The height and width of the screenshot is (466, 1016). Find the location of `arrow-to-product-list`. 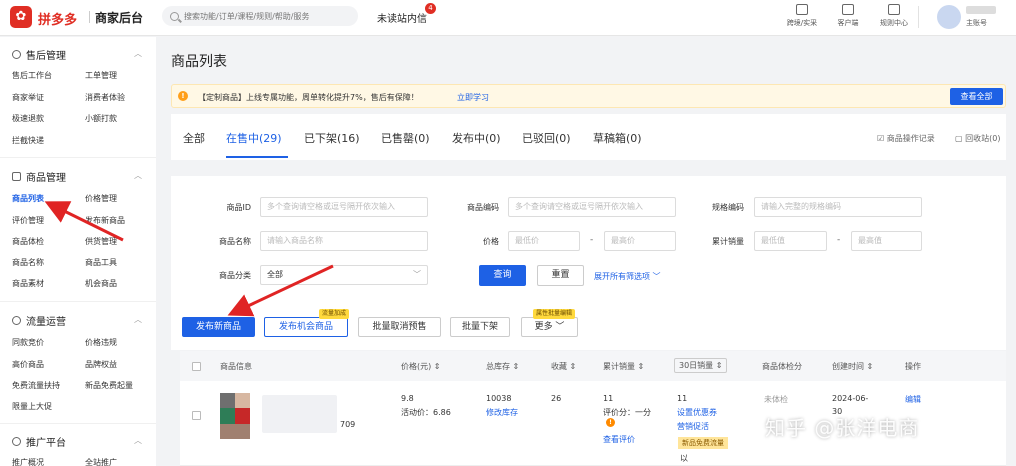

arrow-to-product-list is located at coordinates (84, 221).